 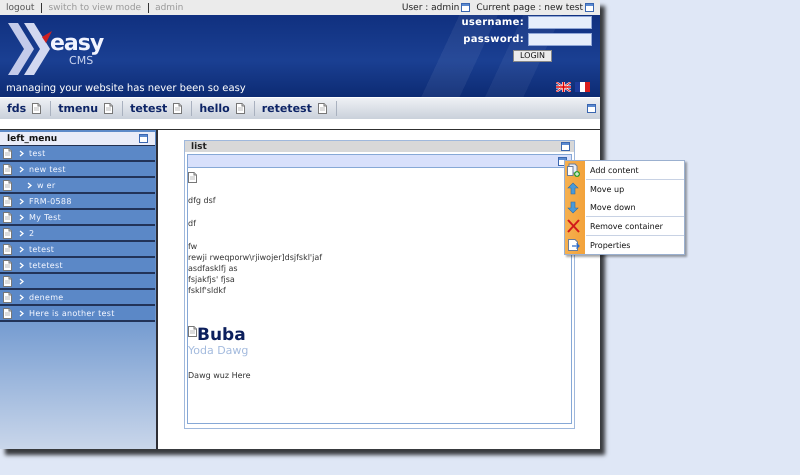 I want to click on menu-item: tetetest, so click(x=46, y=265).